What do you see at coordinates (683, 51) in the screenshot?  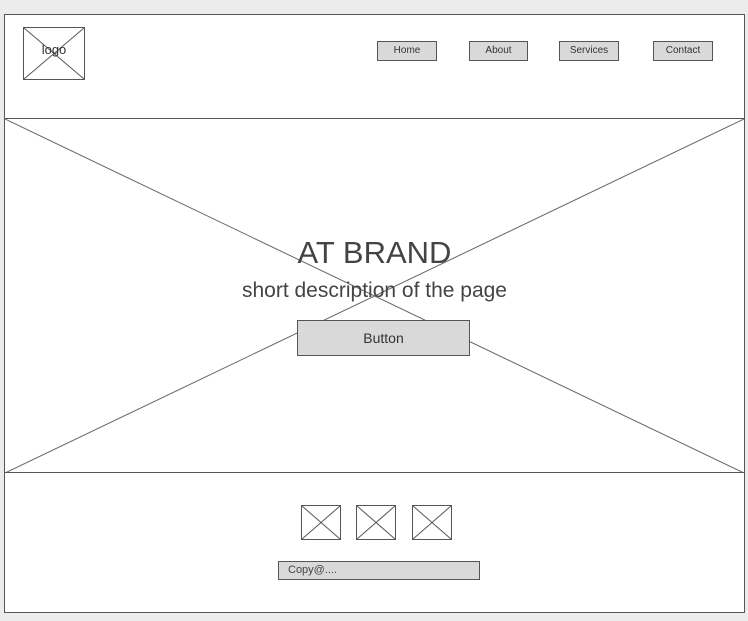 I see `nav-contact-button: Contact` at bounding box center [683, 51].